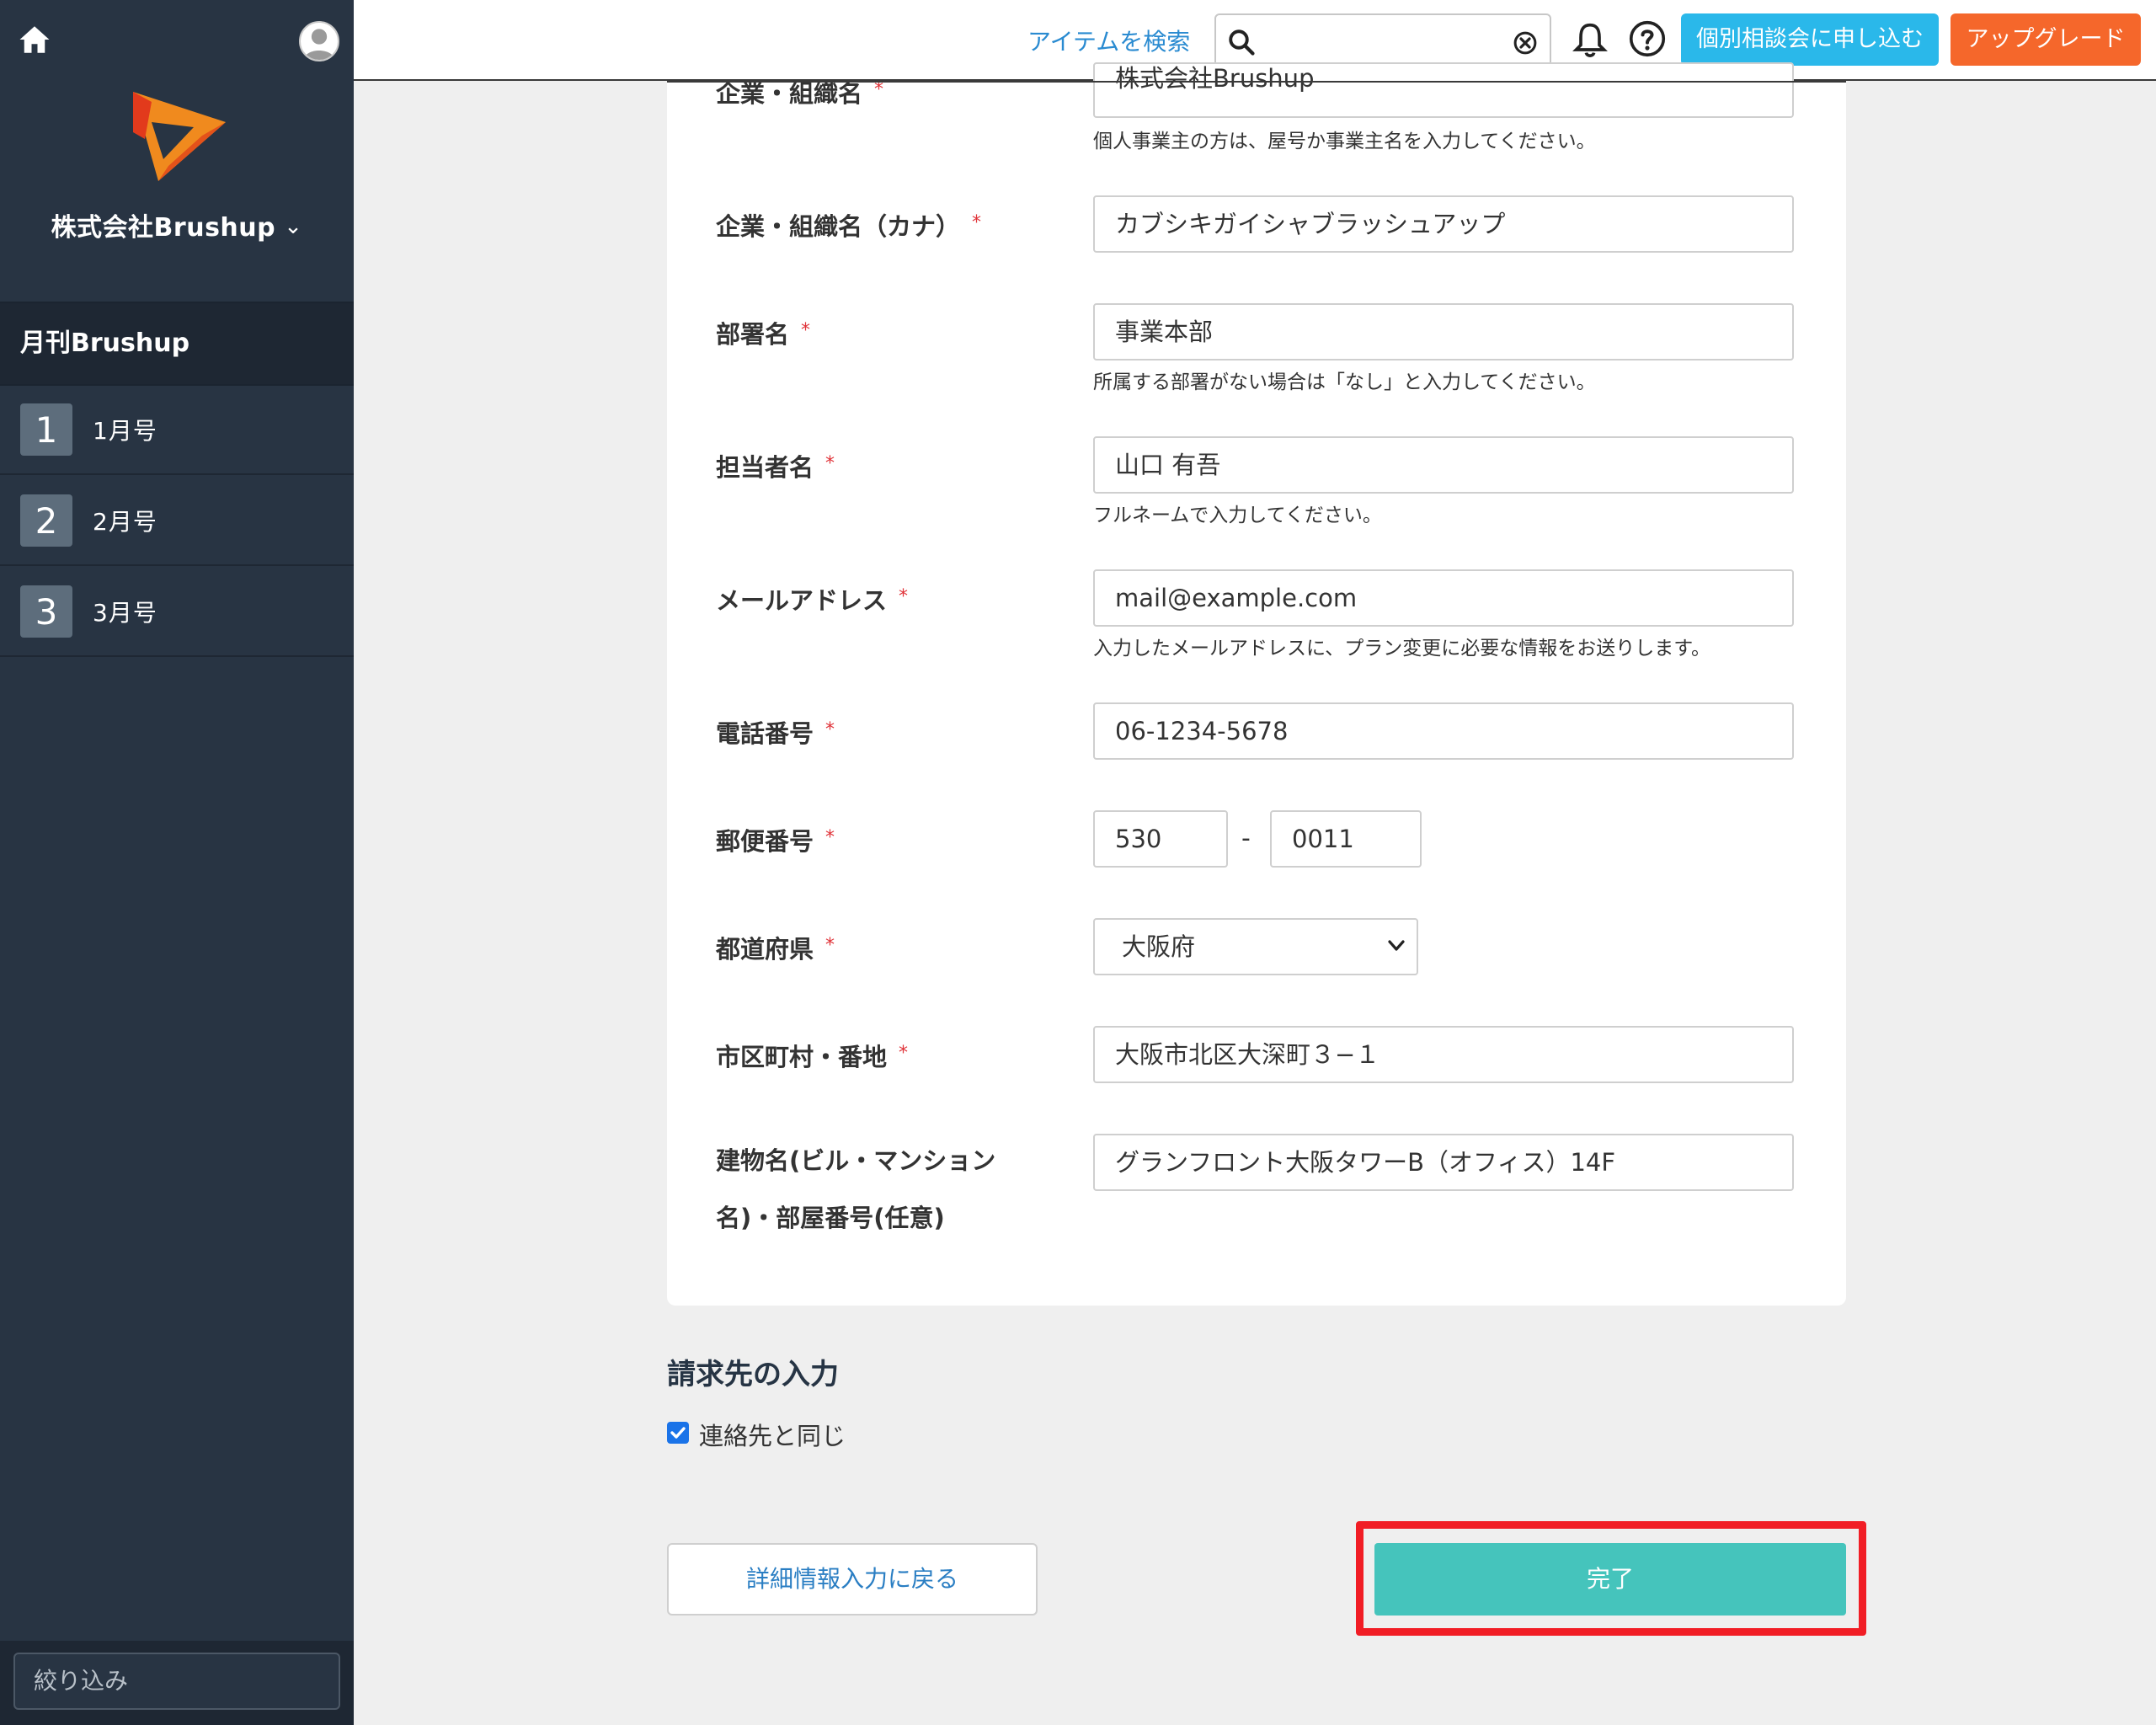  Describe the element at coordinates (125, 522) in the screenshot. I see `issue-label: 2月号` at that location.